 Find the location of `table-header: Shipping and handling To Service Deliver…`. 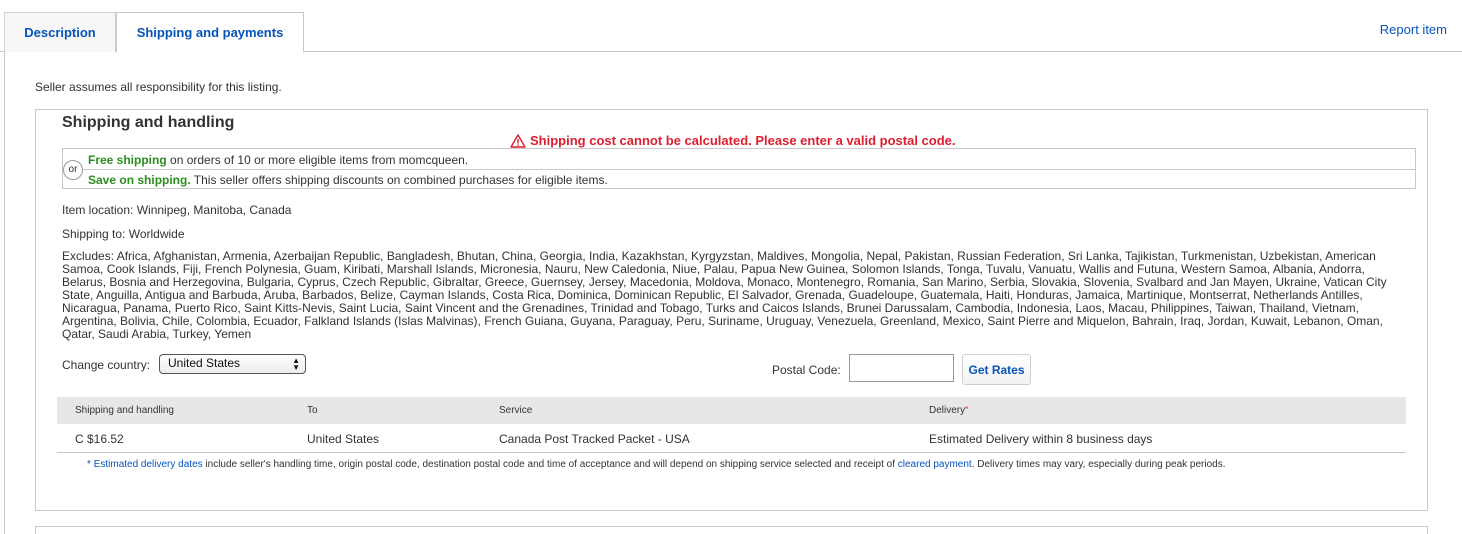

table-header: Shipping and handling To Service Deliver… is located at coordinates (731, 410).